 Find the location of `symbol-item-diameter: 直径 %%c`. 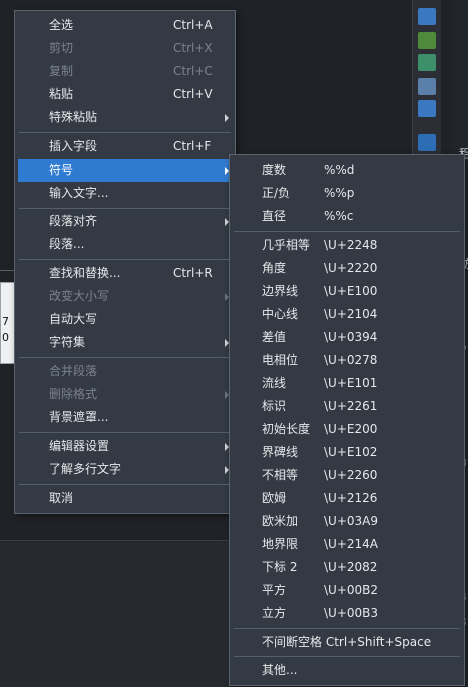

symbol-item-diameter: 直径 %%c is located at coordinates (347, 216).